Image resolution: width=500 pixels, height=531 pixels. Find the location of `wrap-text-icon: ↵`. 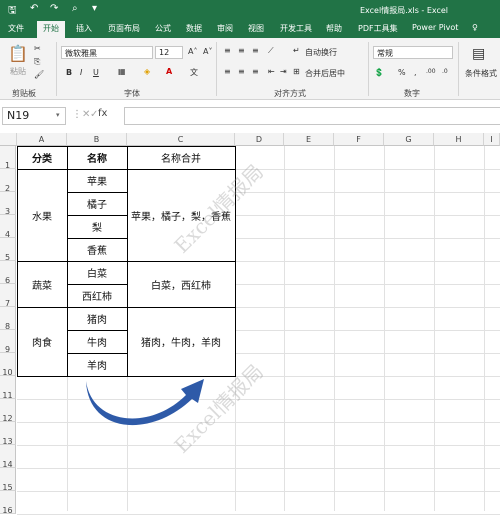

wrap-text-icon: ↵ is located at coordinates (296, 50).